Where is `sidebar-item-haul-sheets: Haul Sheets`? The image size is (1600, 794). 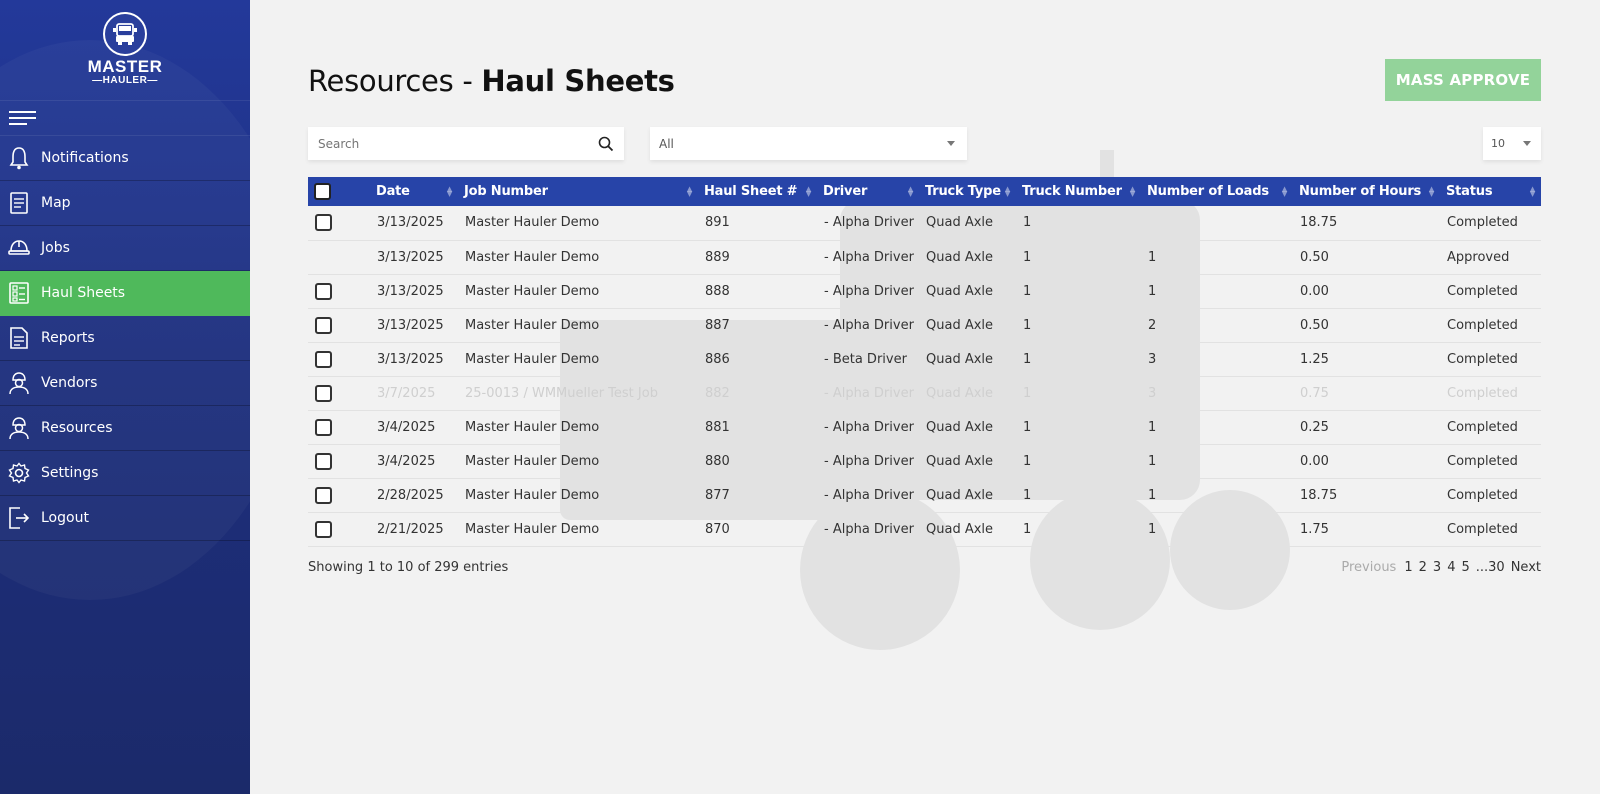 sidebar-item-haul-sheets: Haul Sheets is located at coordinates (125, 293).